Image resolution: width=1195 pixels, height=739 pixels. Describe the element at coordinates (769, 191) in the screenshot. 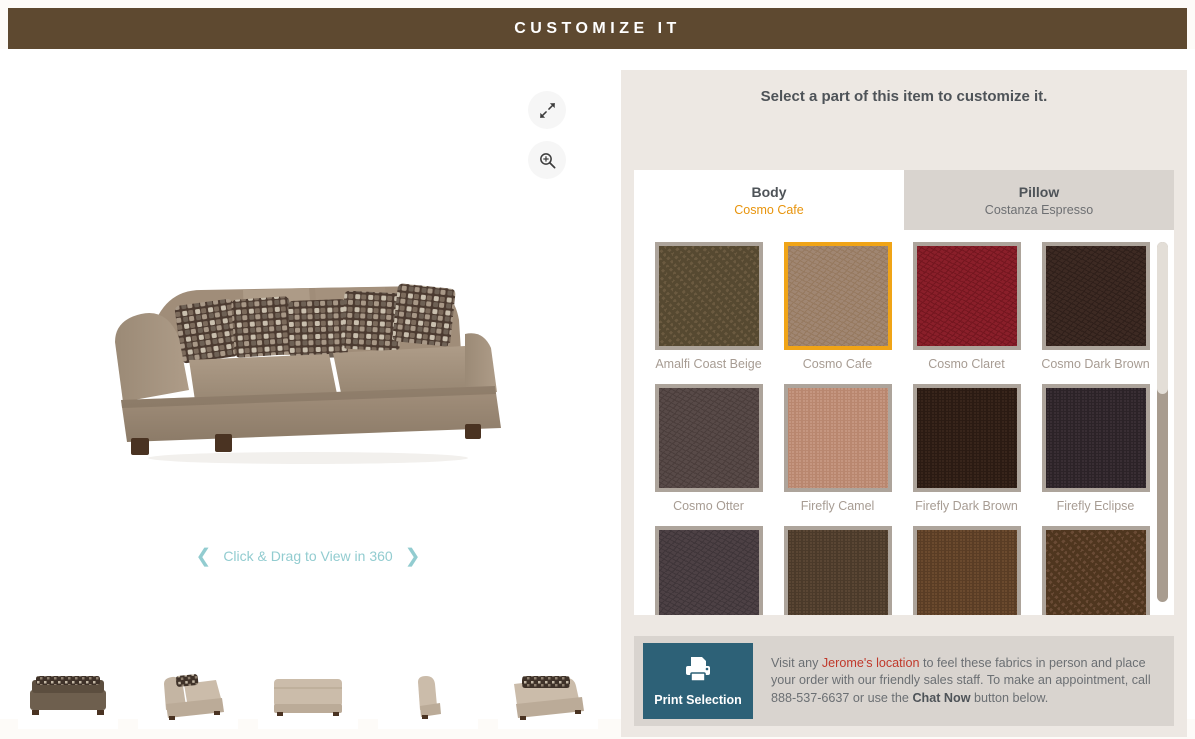

I see `tab-body-label: Body` at that location.